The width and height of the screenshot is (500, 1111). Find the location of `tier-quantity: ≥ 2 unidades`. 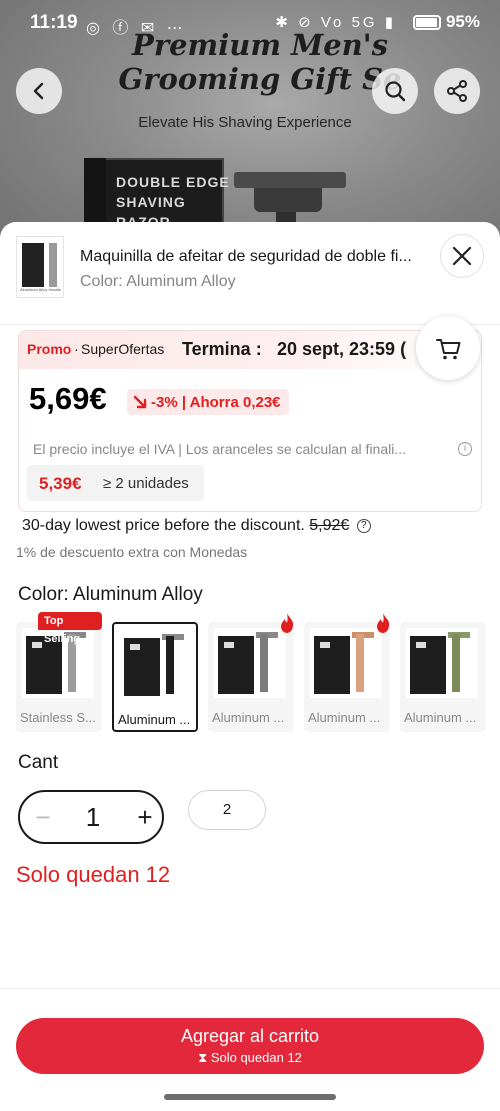

tier-quantity: ≥ 2 unidades is located at coordinates (146, 483).